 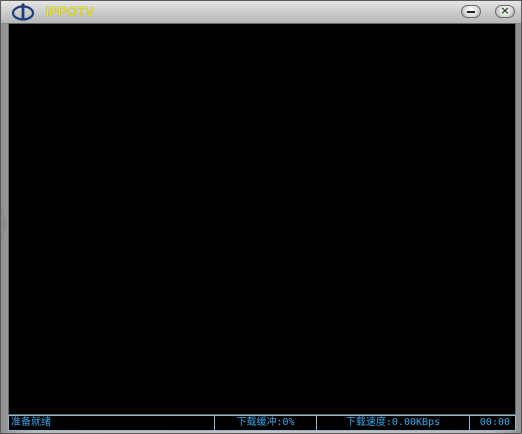 I want to click on minimize-button, so click(x=471, y=11).